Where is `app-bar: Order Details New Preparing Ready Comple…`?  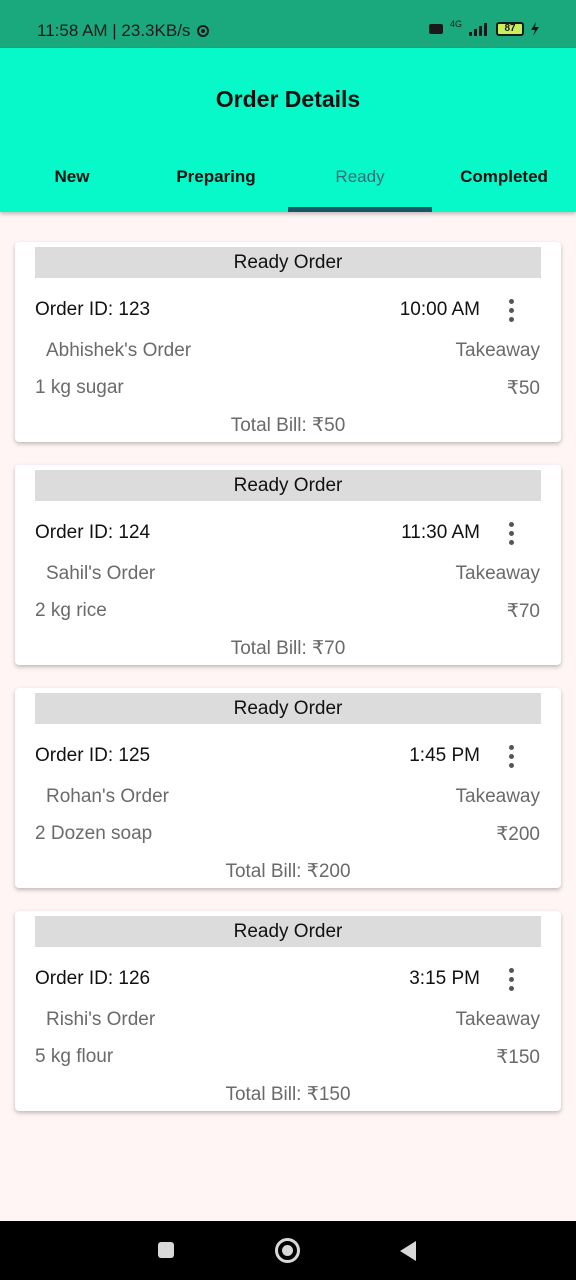
app-bar: Order Details New Preparing Ready Comple… is located at coordinates (288, 130).